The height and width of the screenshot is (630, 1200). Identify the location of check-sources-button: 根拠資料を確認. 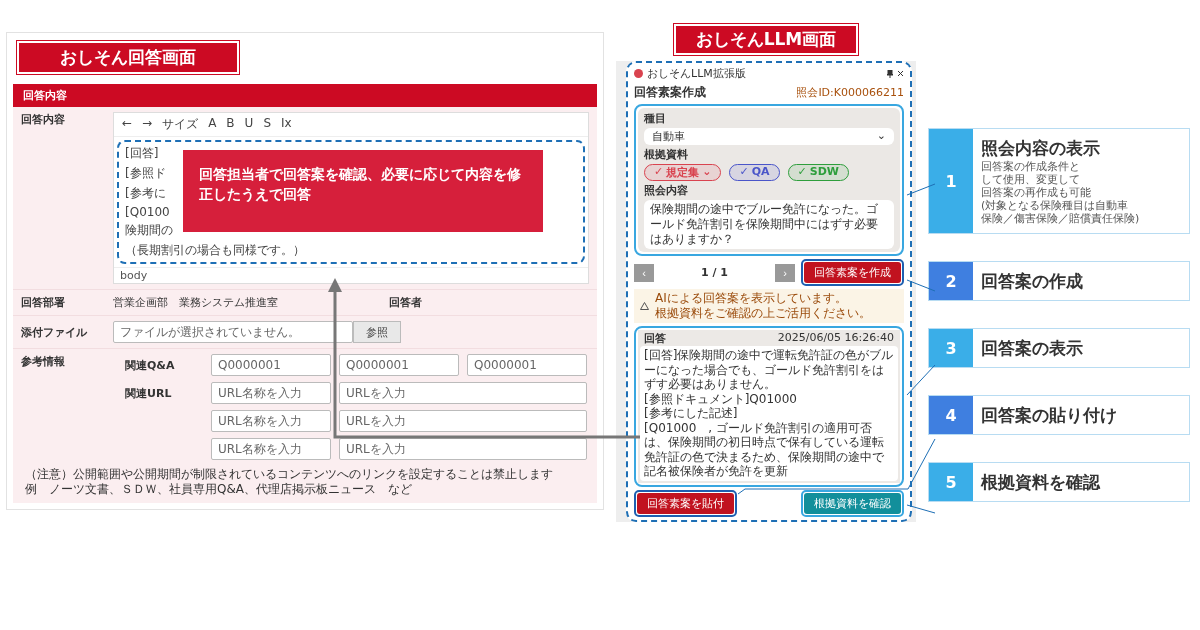
(852, 503).